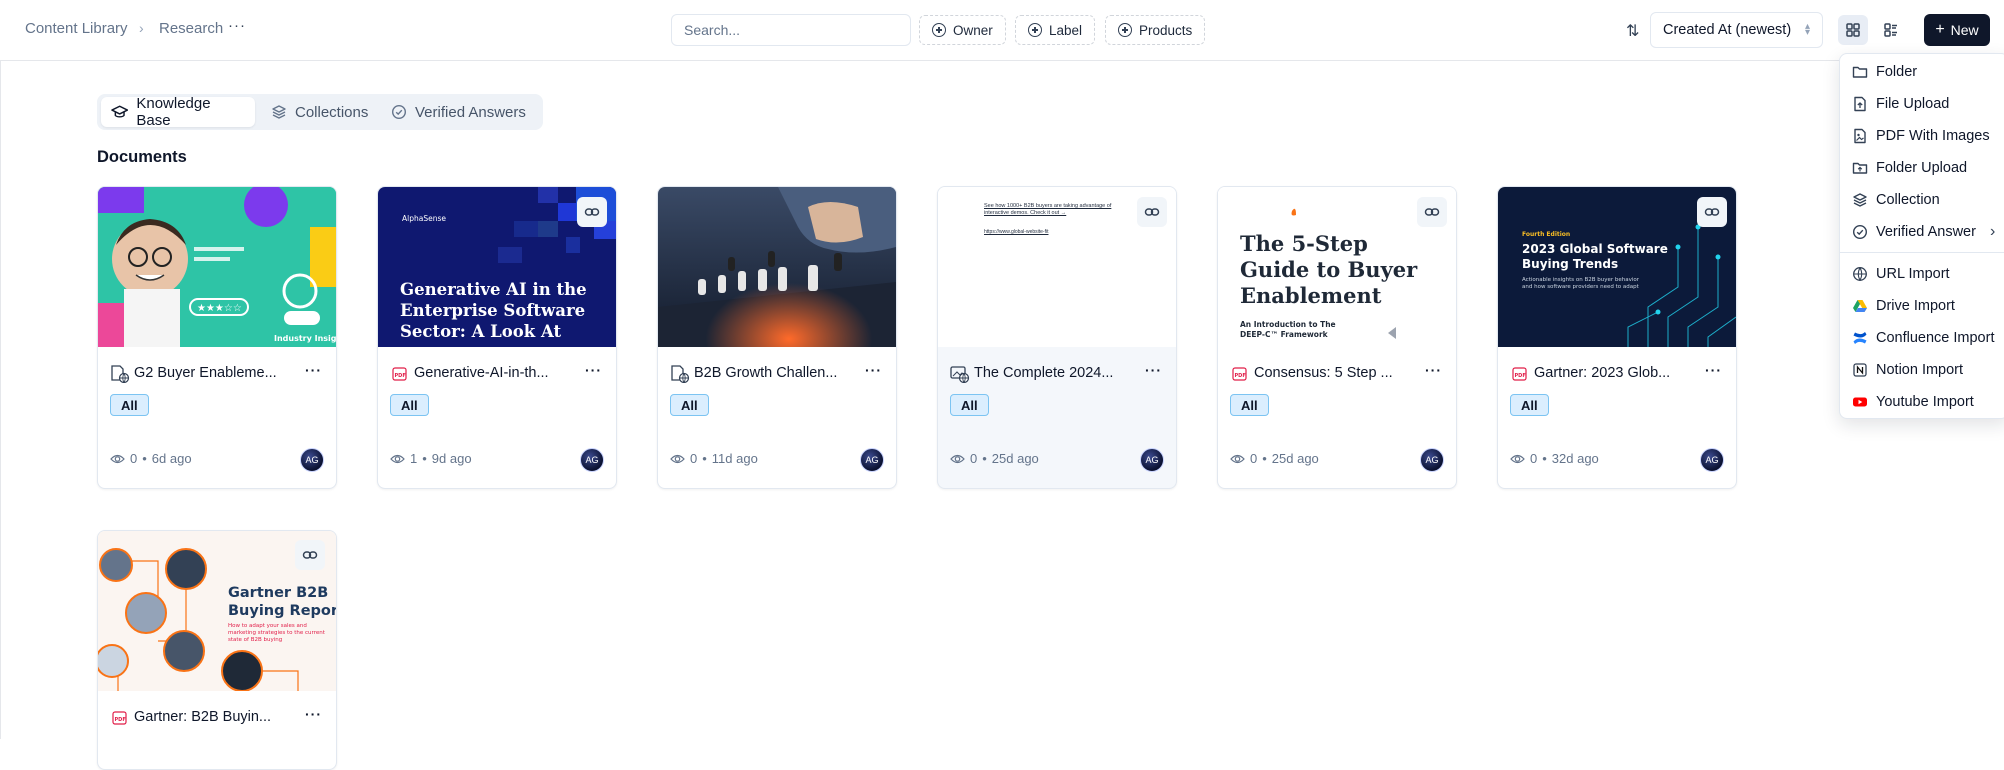 Image resolution: width=2004 pixels, height=770 pixels. What do you see at coordinates (960, 374) in the screenshot?
I see `web-image-icon` at bounding box center [960, 374].